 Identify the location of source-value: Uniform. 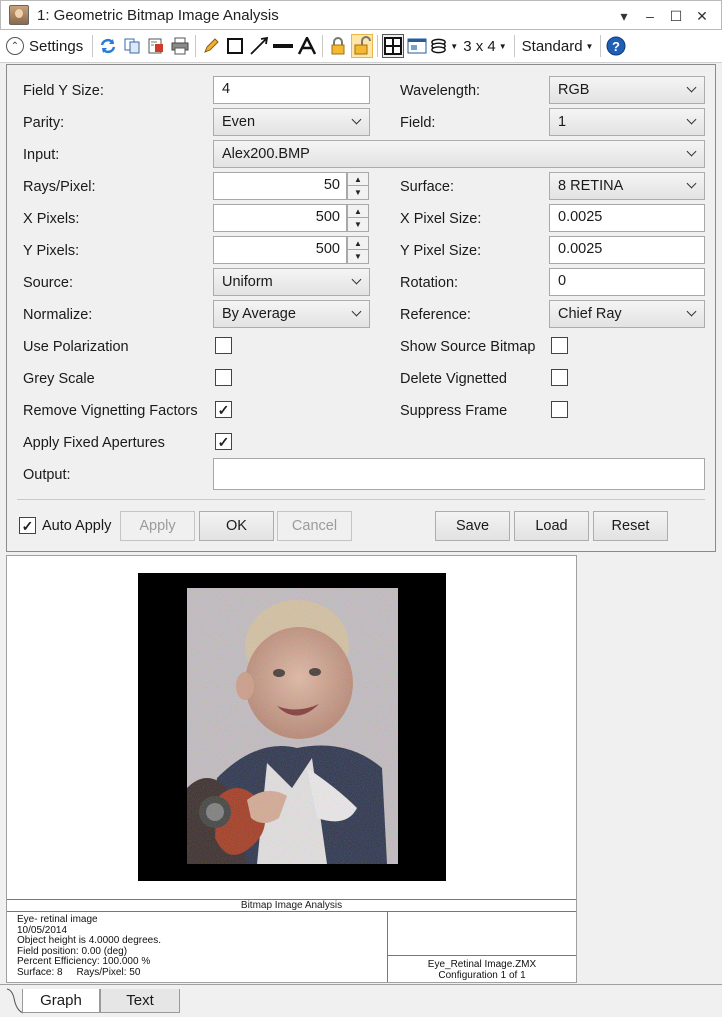
(247, 282).